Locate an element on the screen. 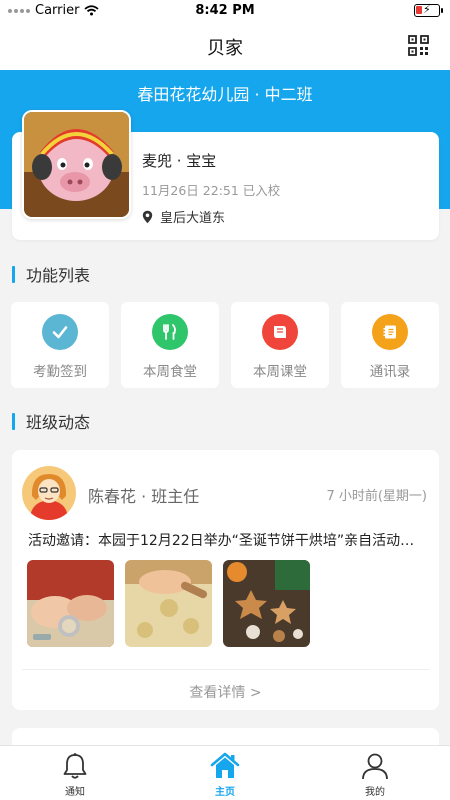  location-pin-icon is located at coordinates (147, 216).